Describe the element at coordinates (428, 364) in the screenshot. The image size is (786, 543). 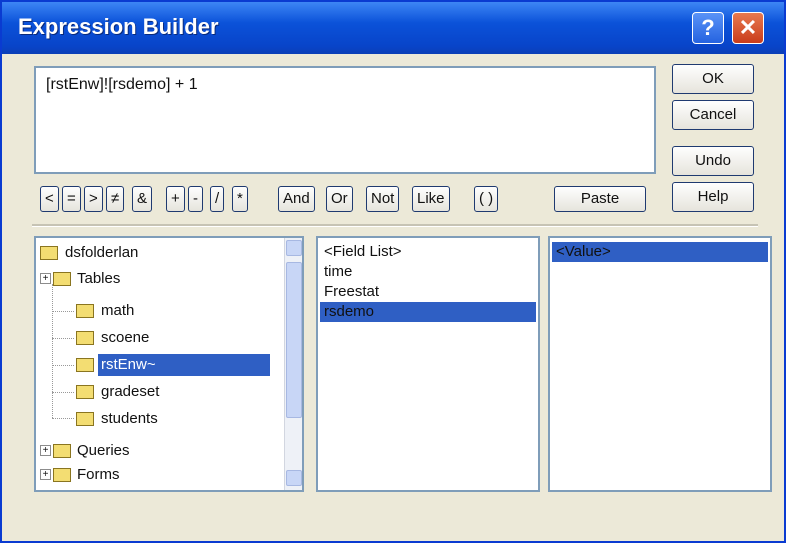
I see `field-list-pane: <Field List> time Freestat rsdemo` at that location.